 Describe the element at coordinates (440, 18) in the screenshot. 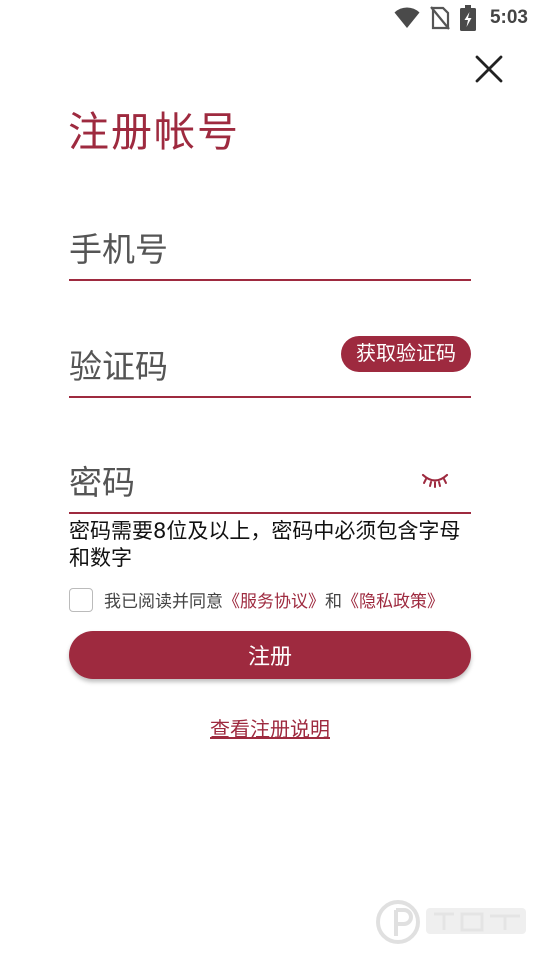

I see `no-sim-icon` at that location.